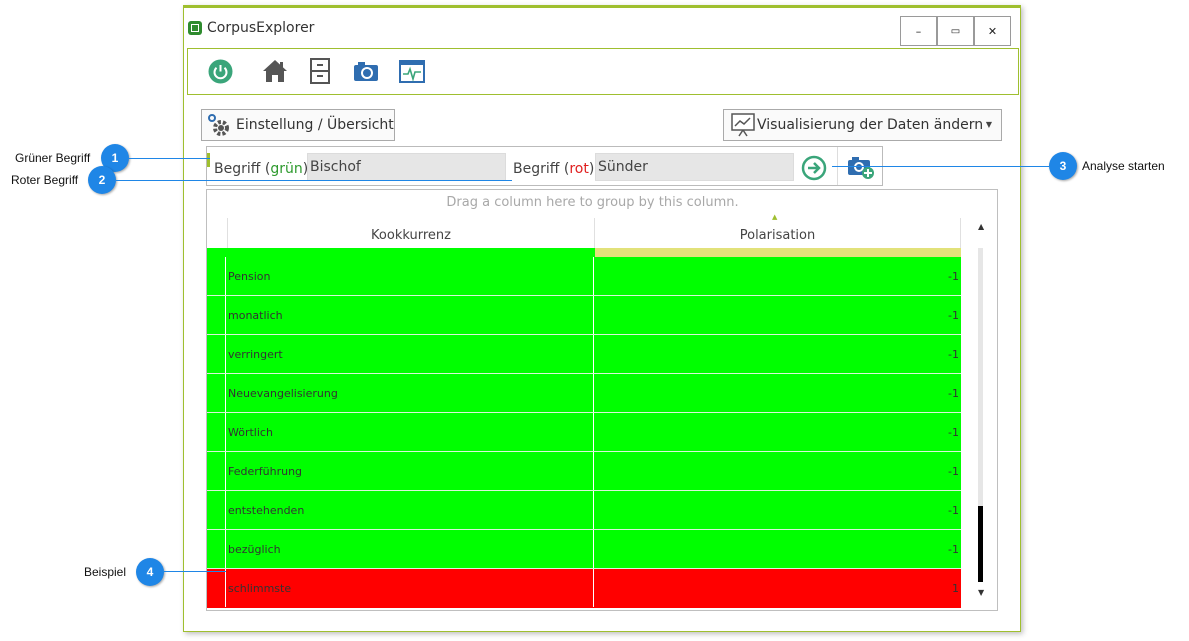 The image size is (1189, 641). I want to click on scroll-down-icon: ▼, so click(981, 592).